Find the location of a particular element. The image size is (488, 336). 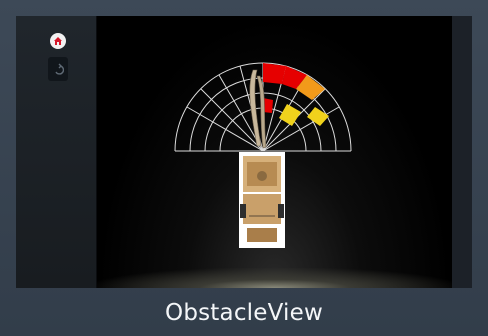

back-arrow-icon is located at coordinates (59, 69).